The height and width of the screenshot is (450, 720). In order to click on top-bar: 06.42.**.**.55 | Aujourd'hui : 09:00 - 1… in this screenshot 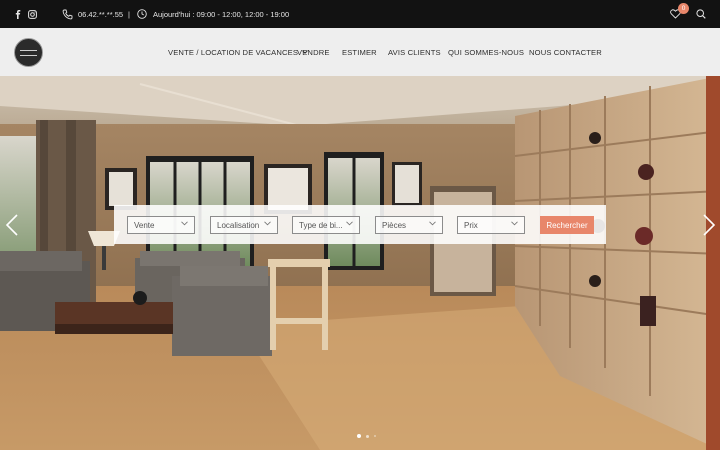, I will do `click(360, 14)`.